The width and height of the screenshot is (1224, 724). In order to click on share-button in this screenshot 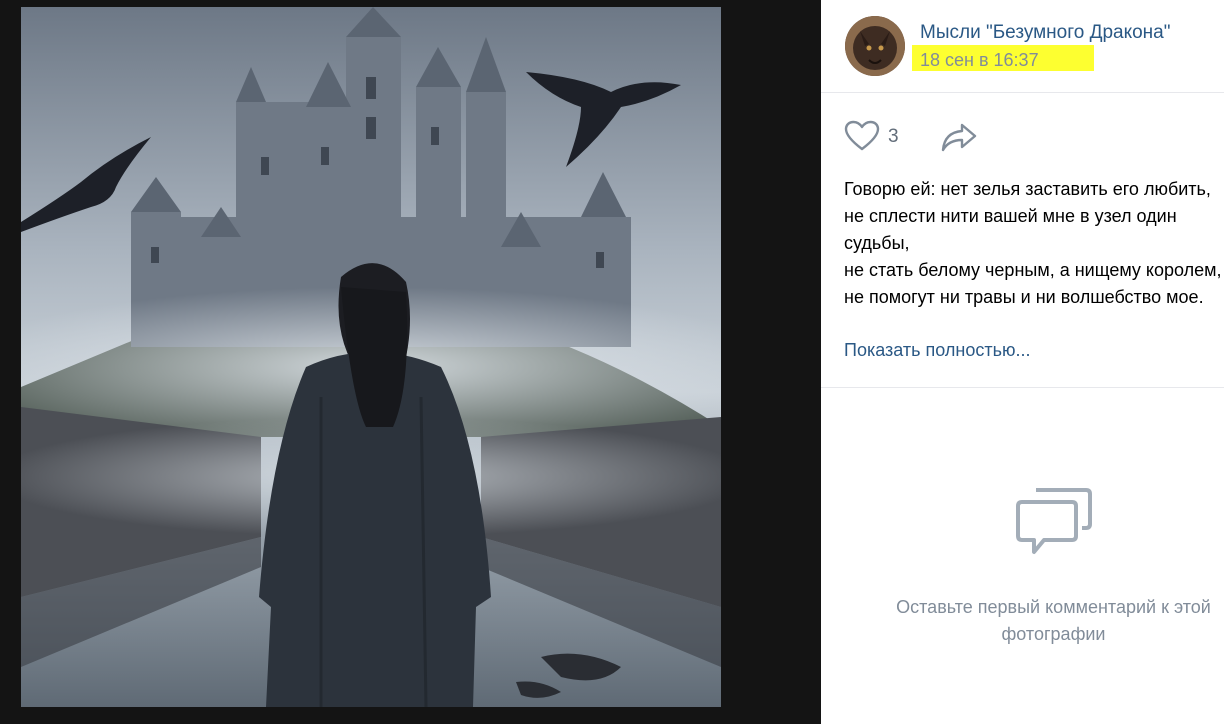, I will do `click(959, 137)`.